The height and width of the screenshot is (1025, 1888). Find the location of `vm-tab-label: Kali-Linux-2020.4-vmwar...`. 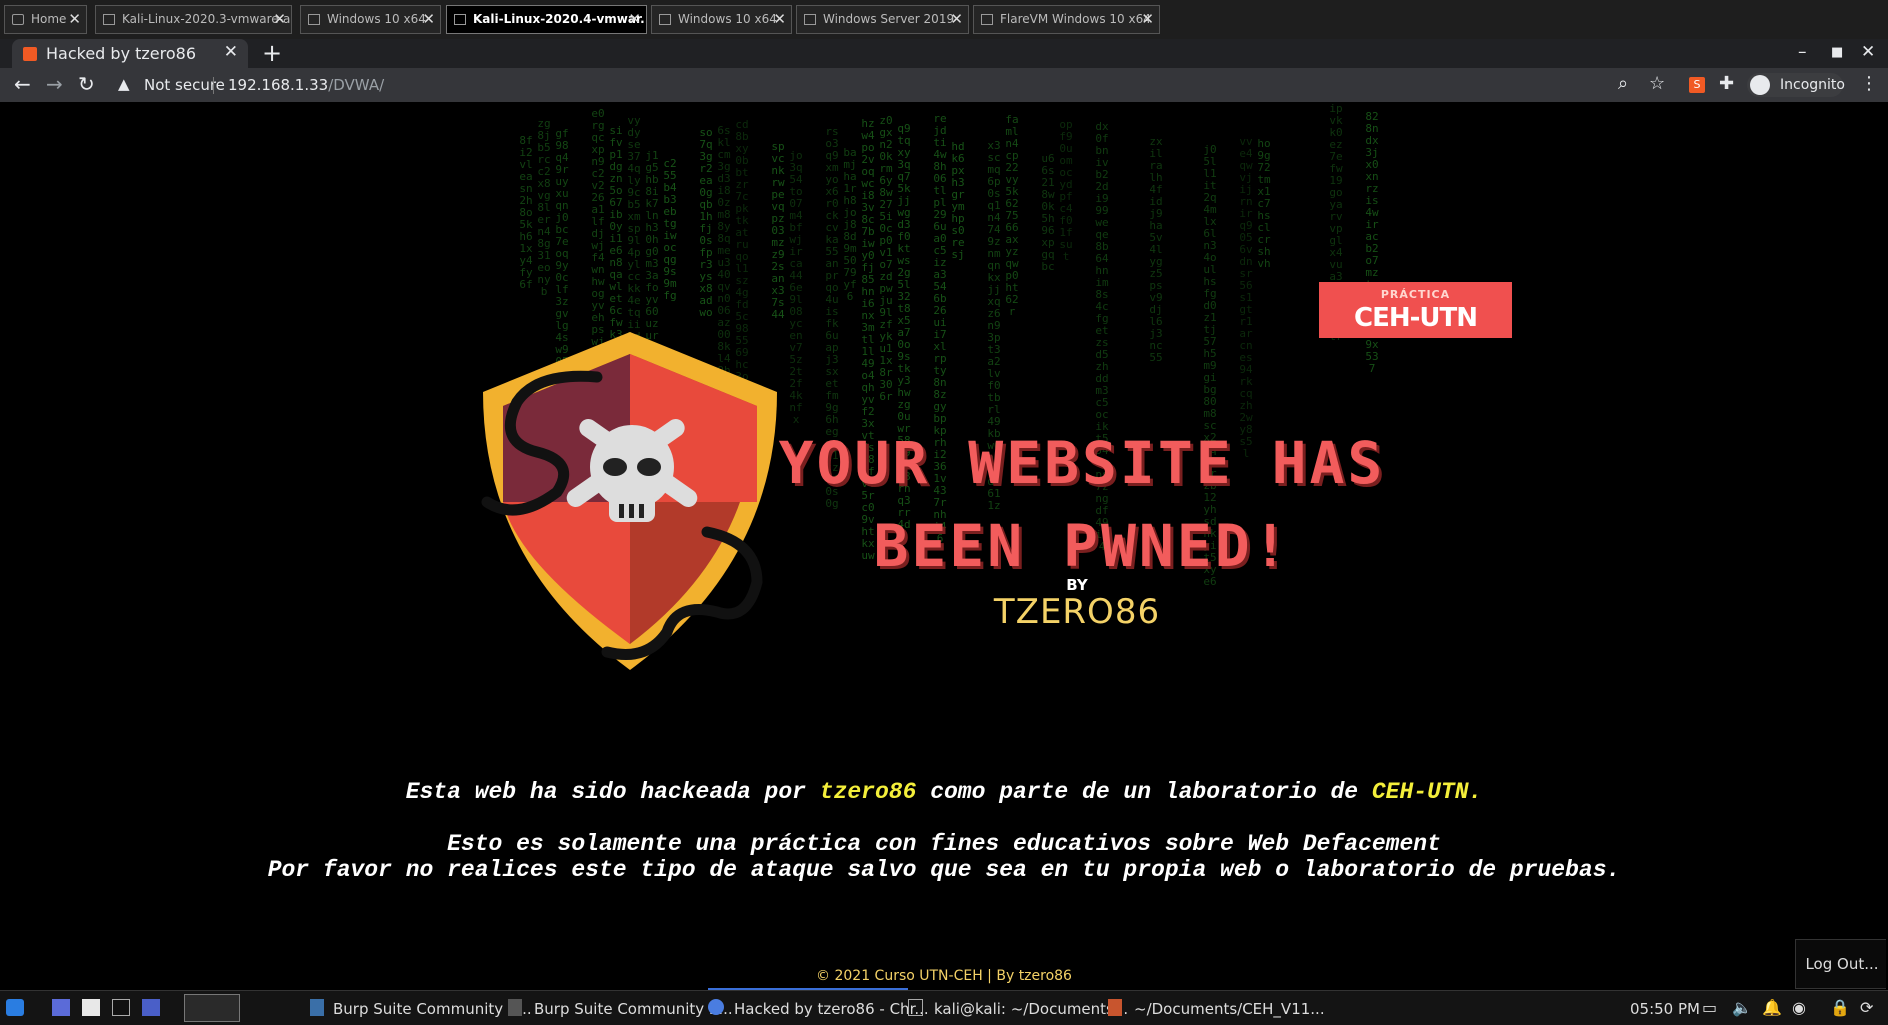

vm-tab-label: Kali-Linux-2020.4-vmwar... is located at coordinates (560, 19).